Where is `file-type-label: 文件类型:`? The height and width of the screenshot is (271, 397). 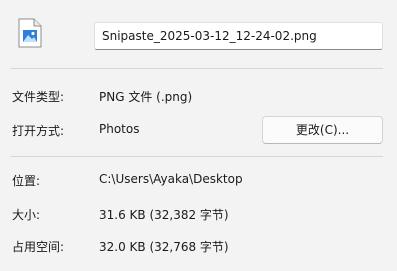
file-type-label: 文件类型: is located at coordinates (38, 97).